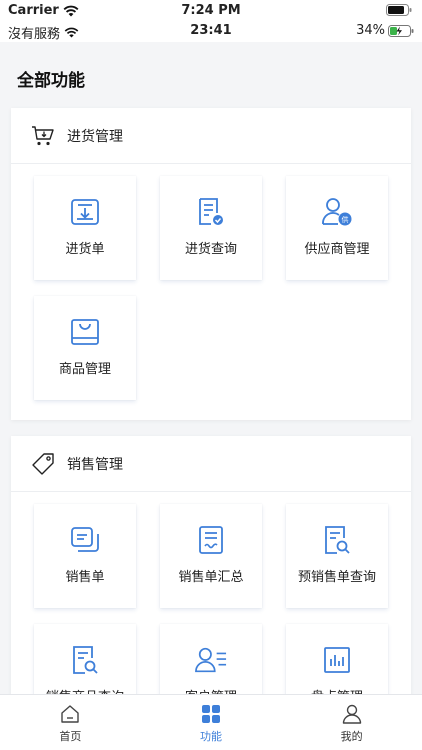 The height and width of the screenshot is (750, 422). Describe the element at coordinates (70, 714) in the screenshot. I see `home-icon` at that location.